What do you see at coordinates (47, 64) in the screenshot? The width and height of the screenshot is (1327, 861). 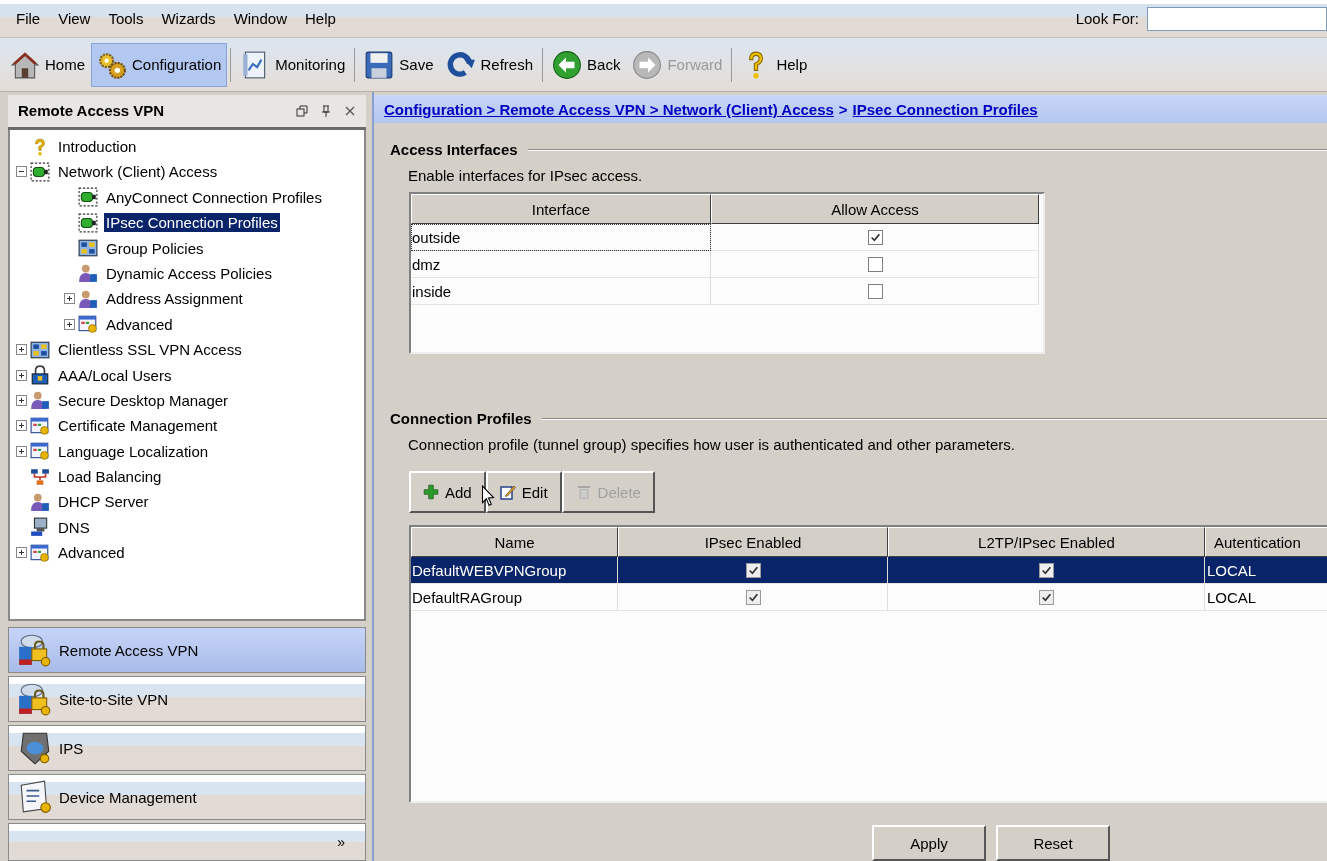 I see `toolbar-button: Home` at bounding box center [47, 64].